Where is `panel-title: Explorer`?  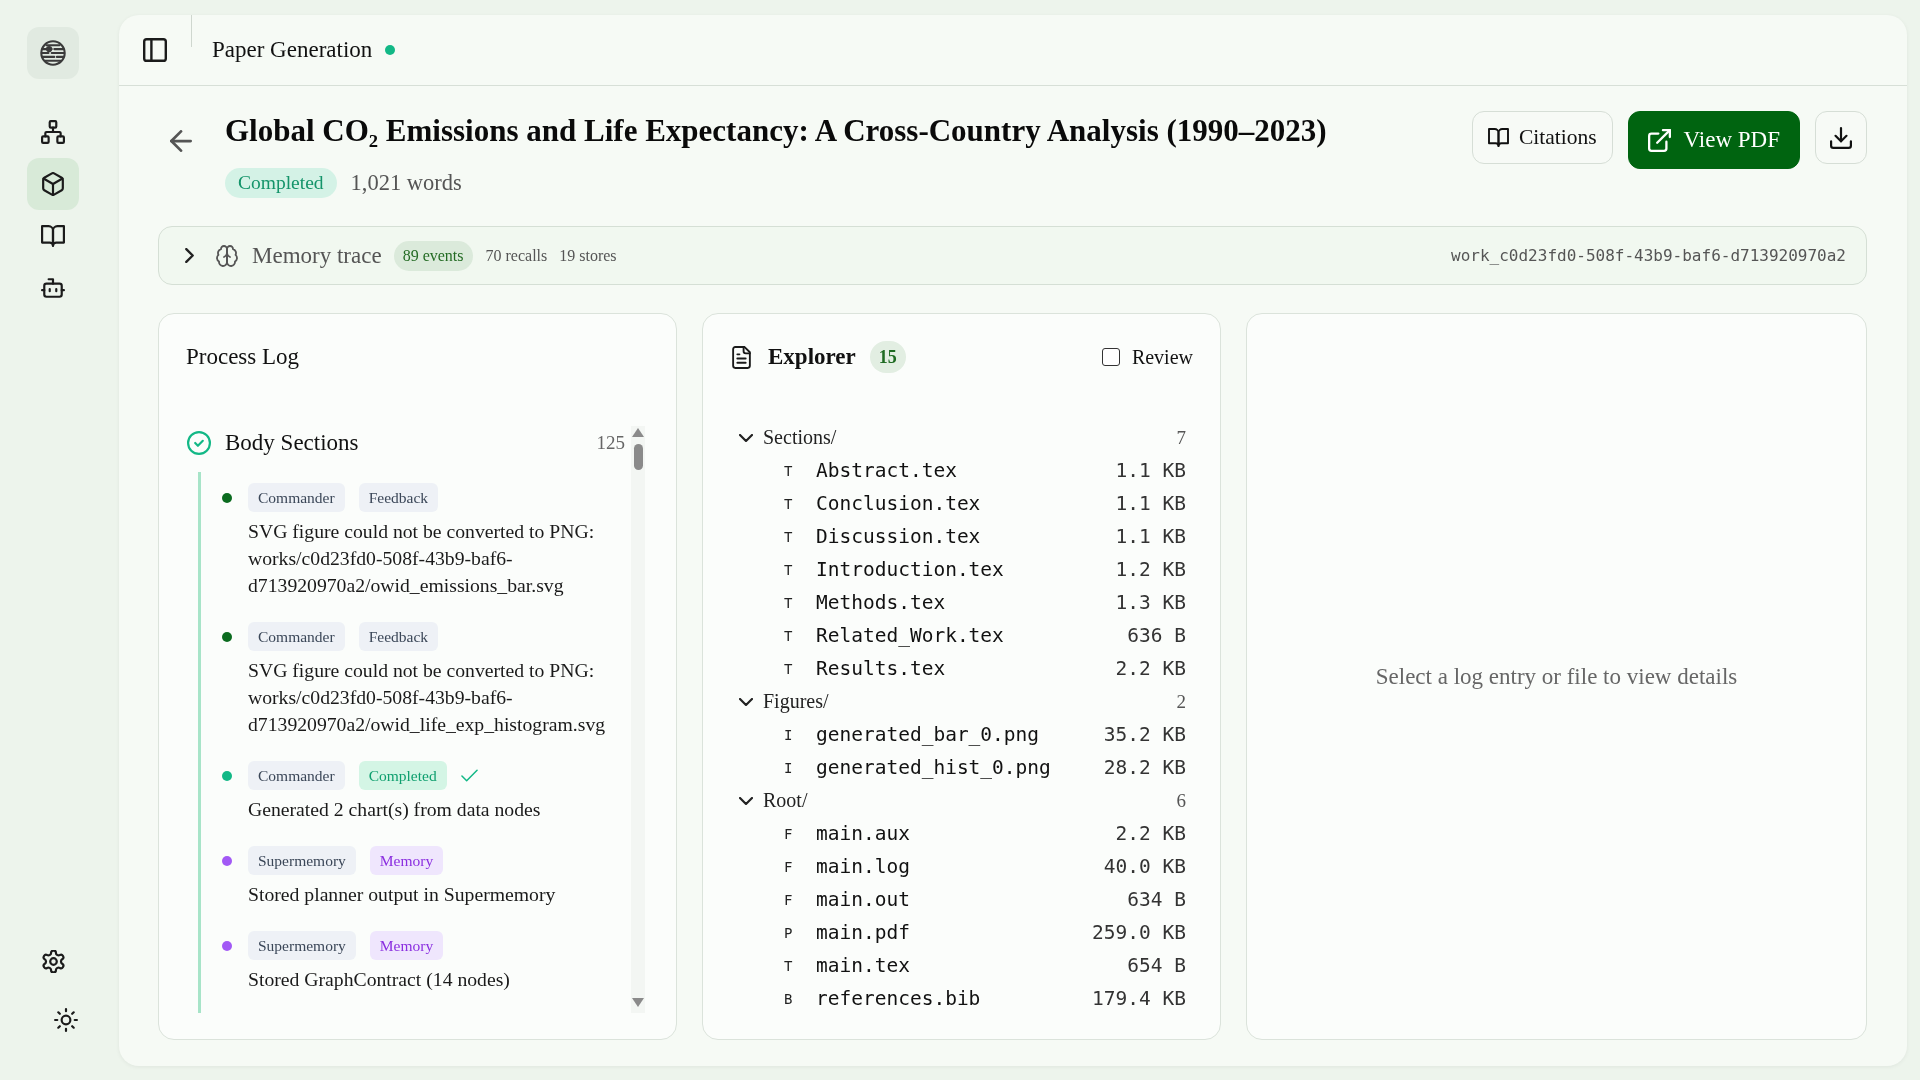 panel-title: Explorer is located at coordinates (812, 357).